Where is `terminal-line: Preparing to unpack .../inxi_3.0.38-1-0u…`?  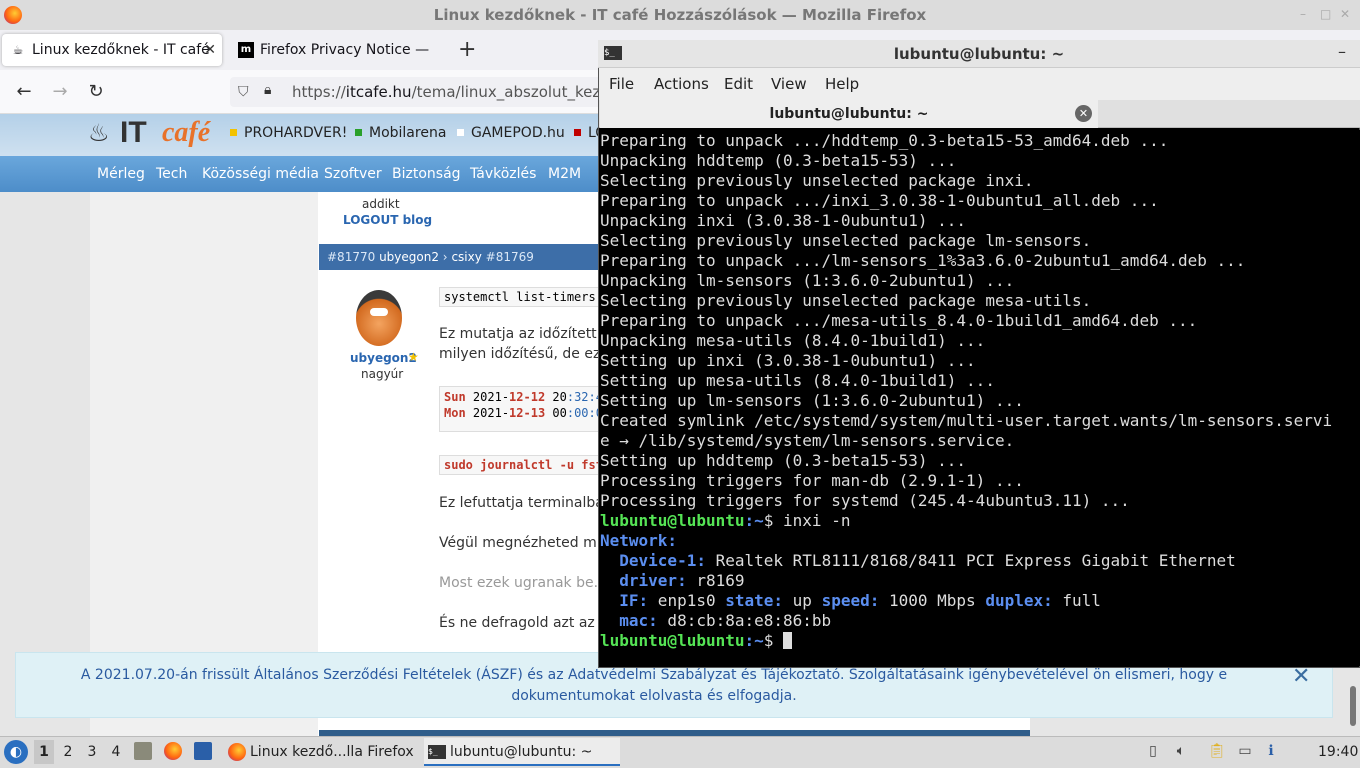 terminal-line: Preparing to unpack .../inxi_3.0.38-1-0u… is located at coordinates (879, 200).